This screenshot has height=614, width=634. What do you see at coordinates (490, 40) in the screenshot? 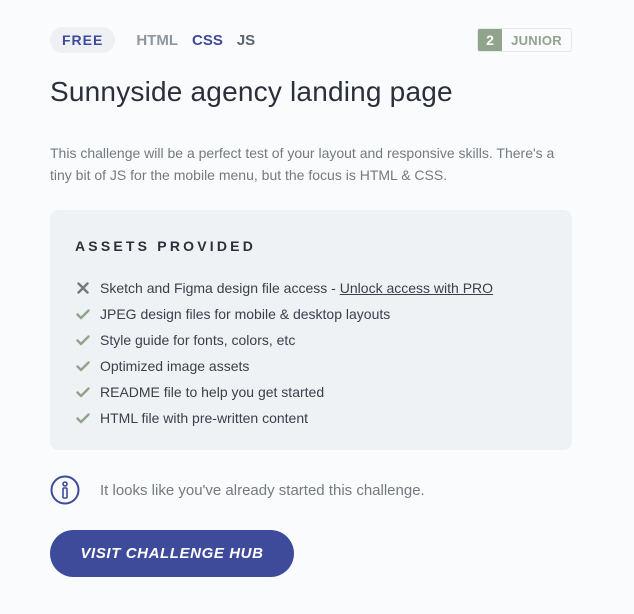
I see `difficulty-number: 2` at bounding box center [490, 40].